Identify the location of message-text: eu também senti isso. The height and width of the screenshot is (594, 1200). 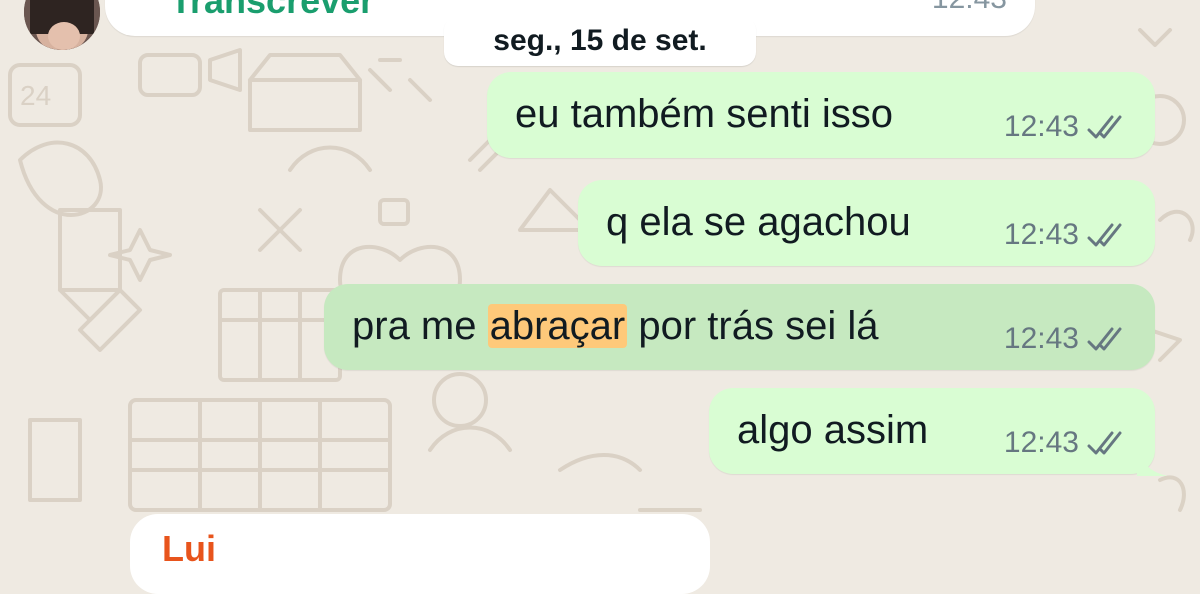
(704, 114).